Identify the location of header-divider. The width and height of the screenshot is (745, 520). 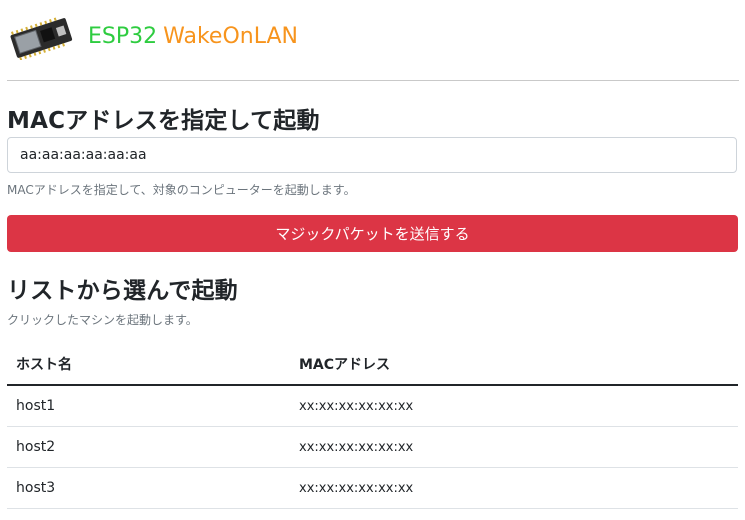
(373, 80).